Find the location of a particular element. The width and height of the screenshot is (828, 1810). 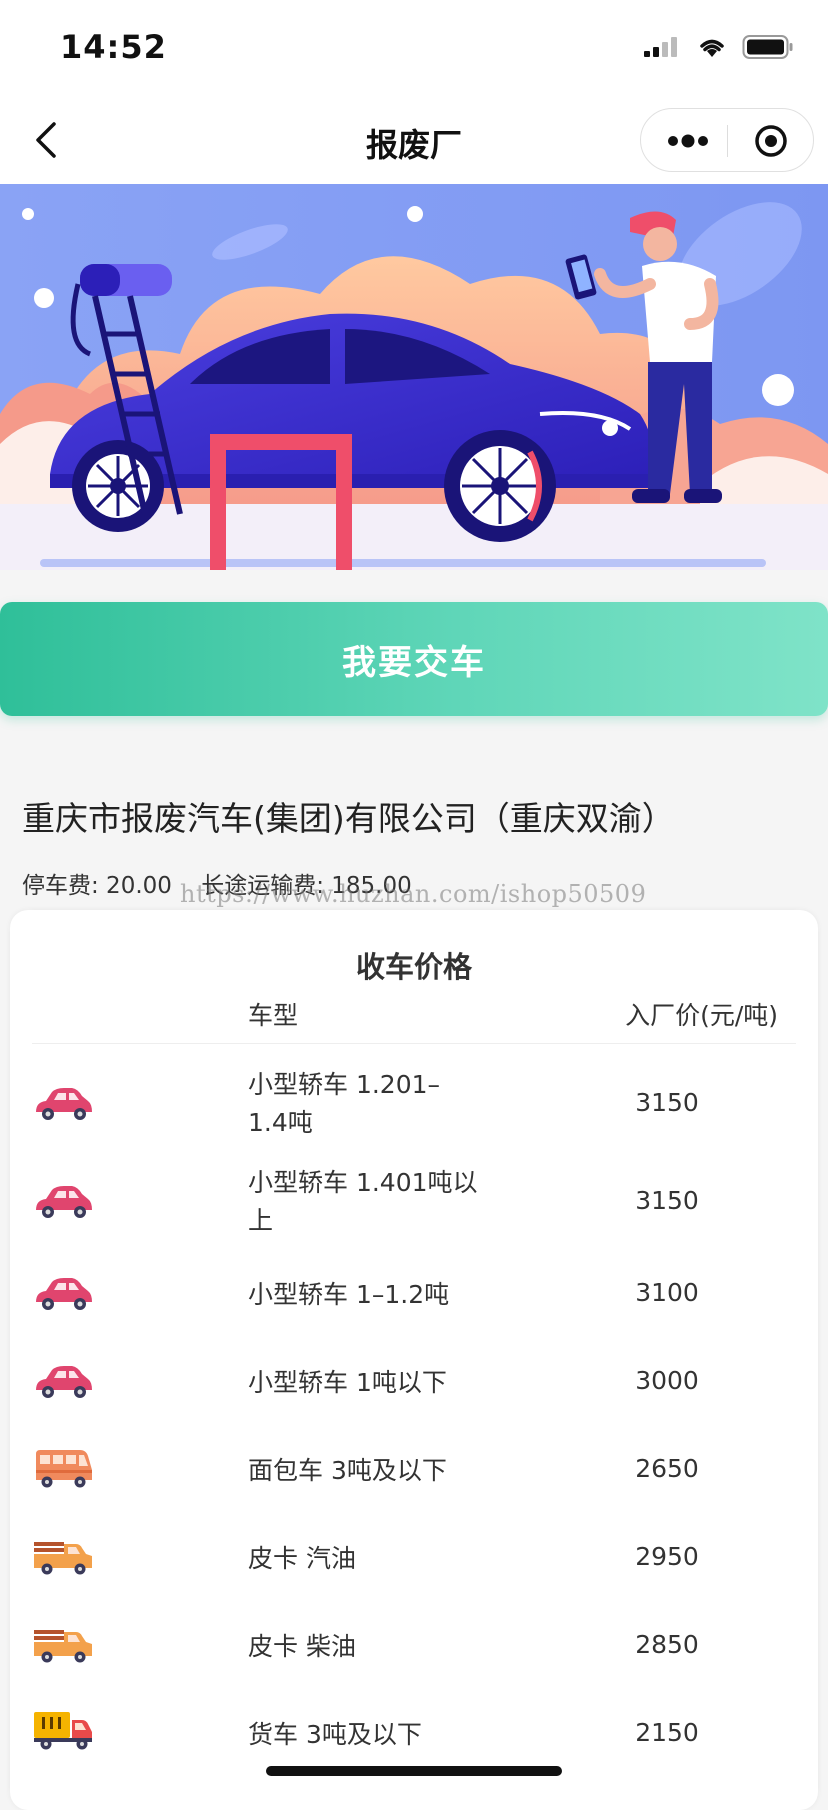

table-row: 面包车 3吨及以下 2650 is located at coordinates (414, 1470).